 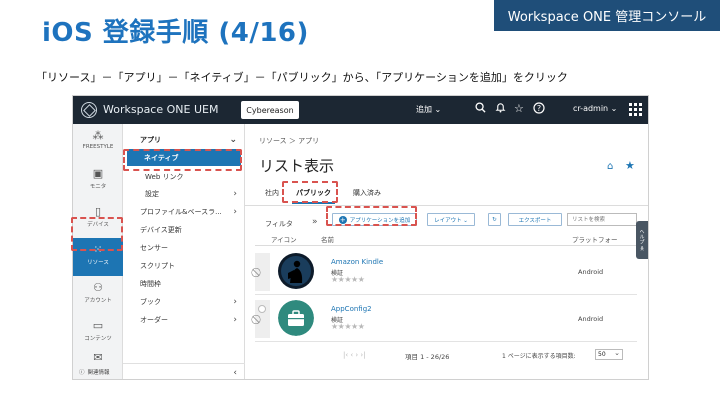 I want to click on plus-icon: +, so click(x=342, y=219).